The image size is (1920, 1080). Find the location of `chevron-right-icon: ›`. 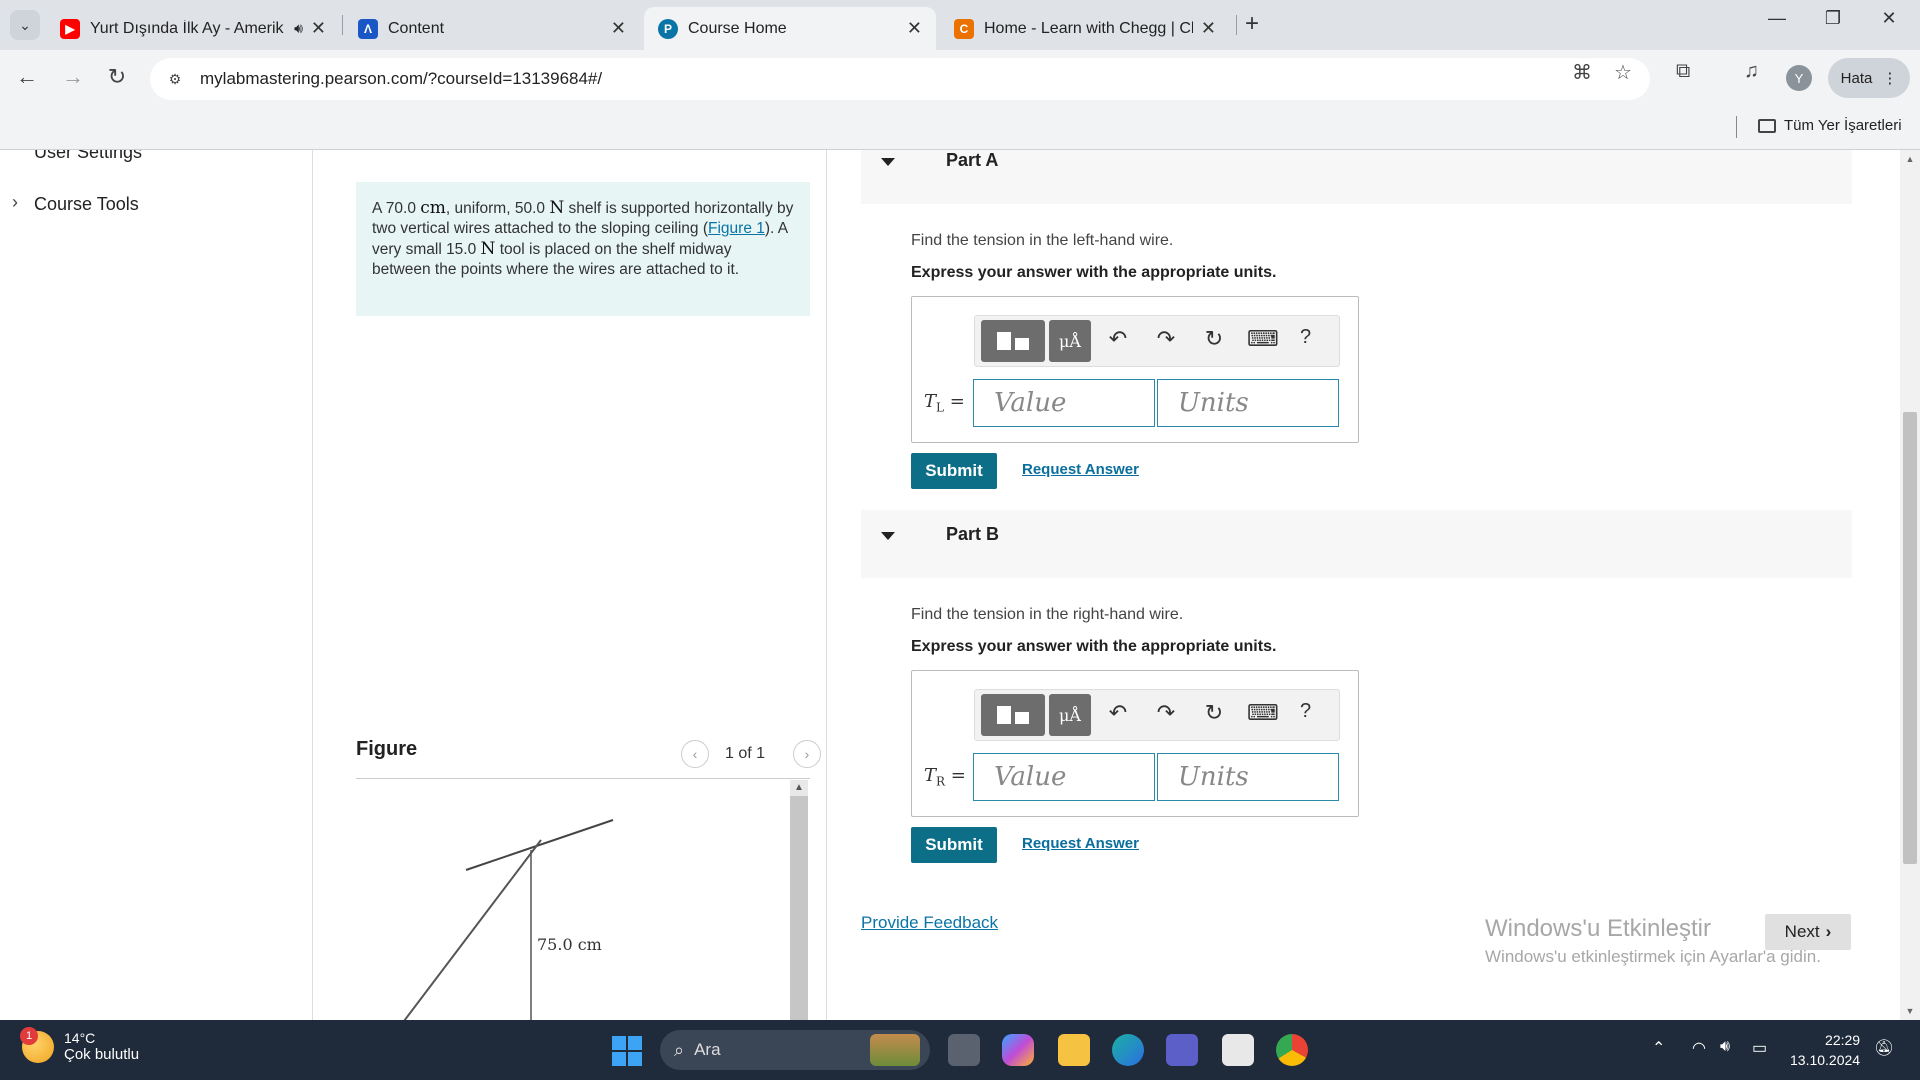

chevron-right-icon: › is located at coordinates (15, 202).